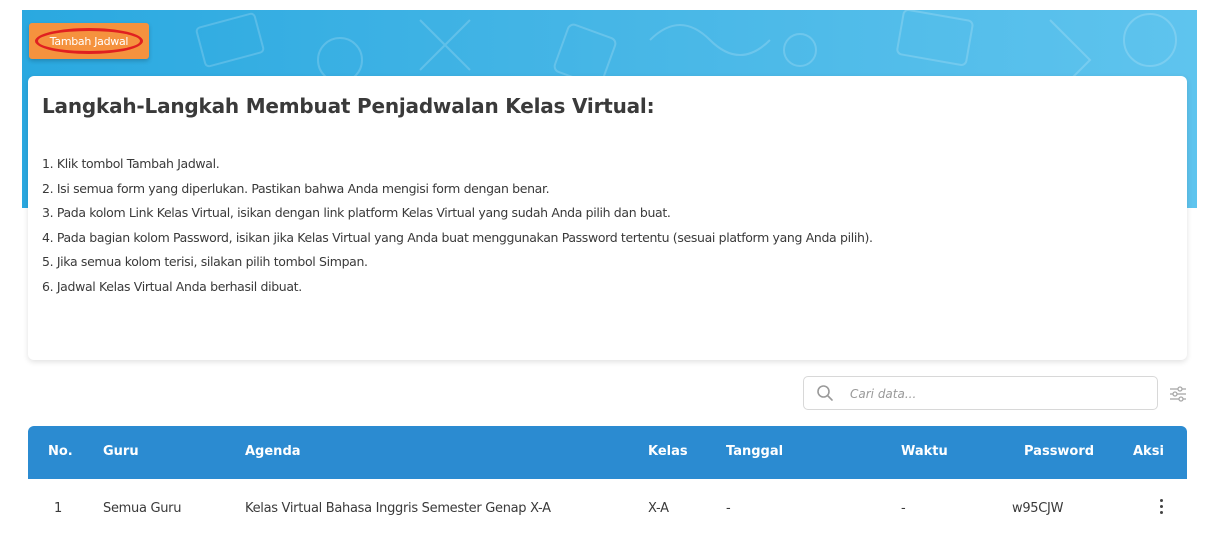 This screenshot has height=535, width=1209. Describe the element at coordinates (924, 451) in the screenshot. I see `column-header-waktu: Waktu` at that location.